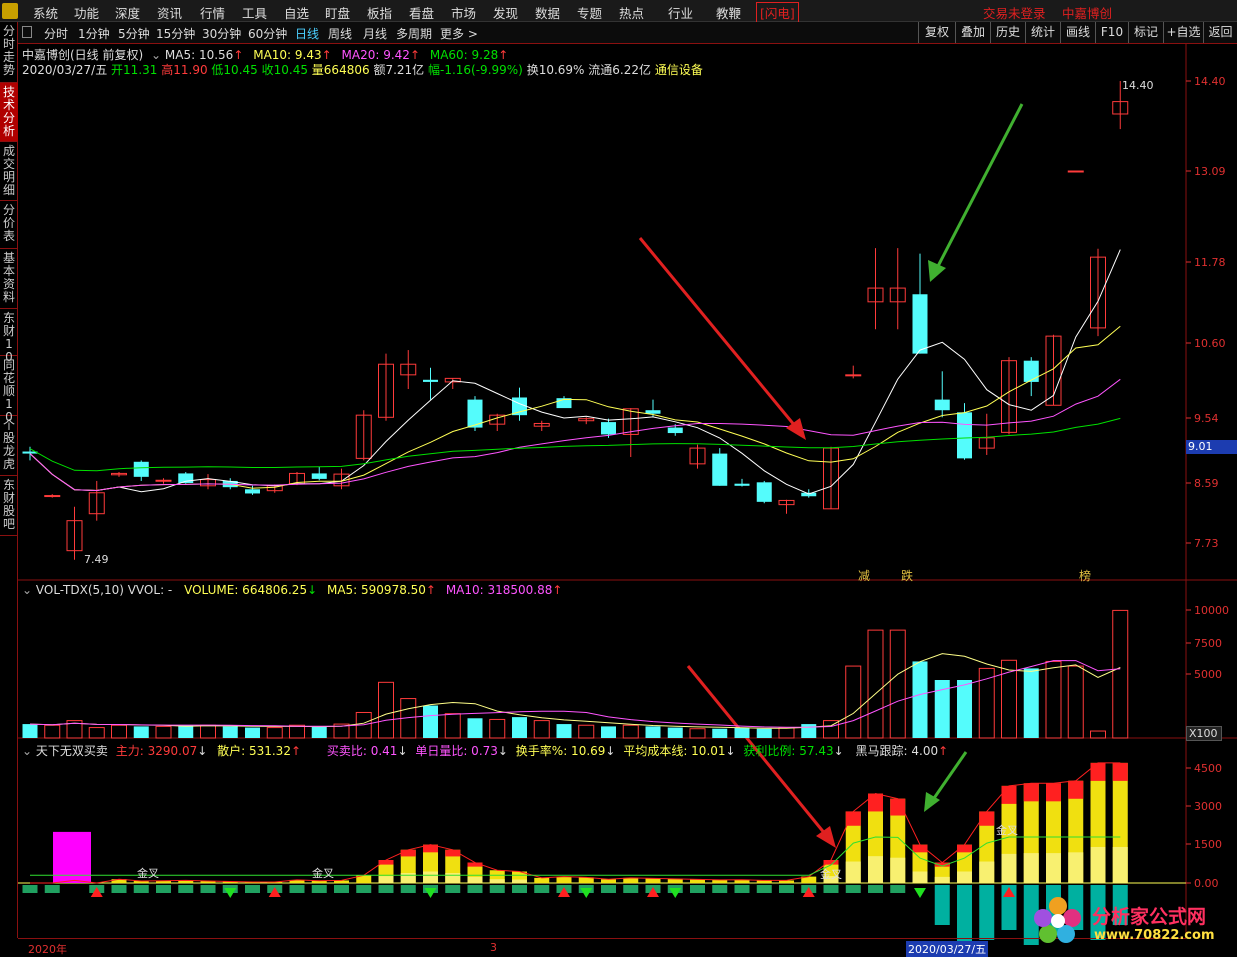  What do you see at coordinates (362, 751) in the screenshot?
I see `indicator-bs-ratio: 买卖比: 0.41` at bounding box center [362, 751].